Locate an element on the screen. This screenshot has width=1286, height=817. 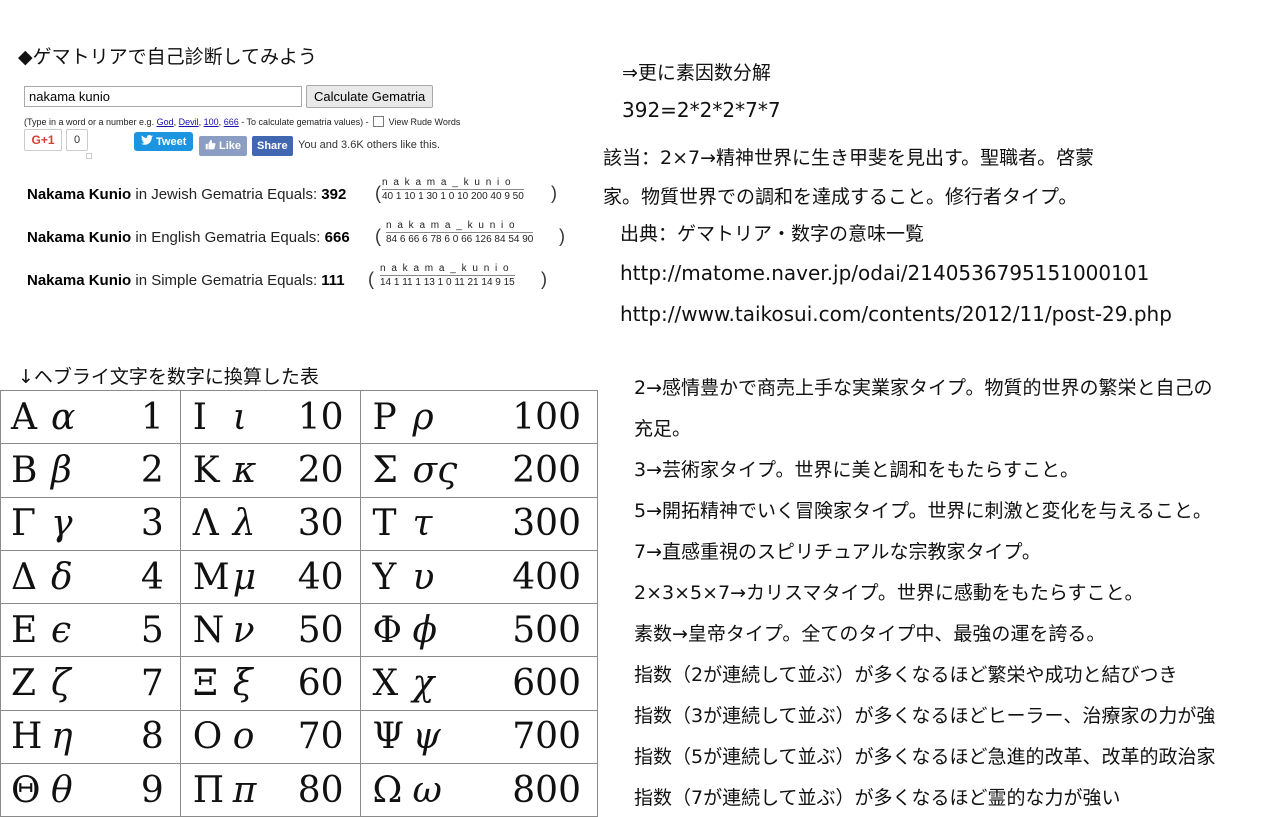
table-cell: Αα 1 is located at coordinates (90, 417).